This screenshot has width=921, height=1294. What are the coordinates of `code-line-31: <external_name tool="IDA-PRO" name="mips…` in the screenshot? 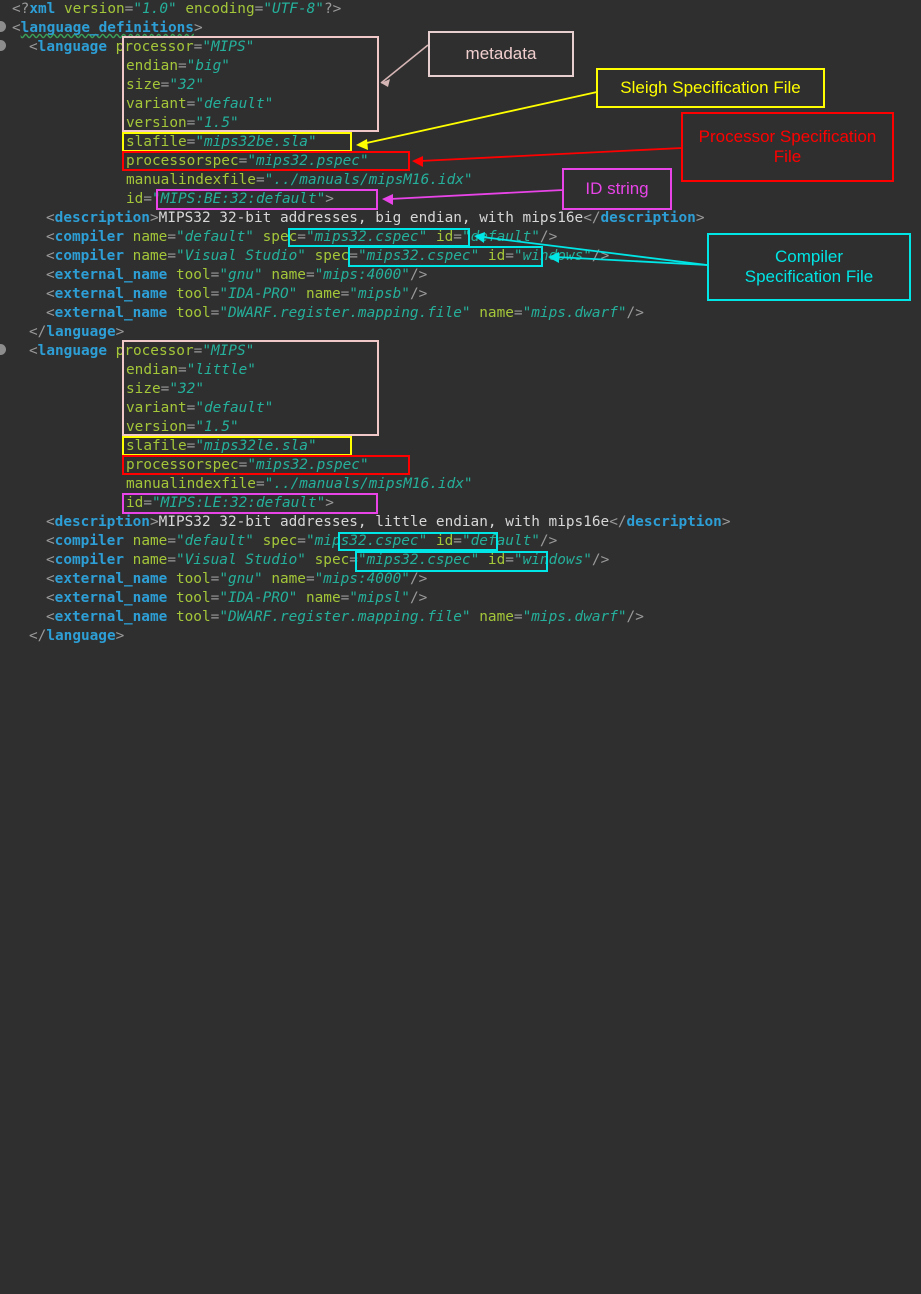 It's located at (236, 598).